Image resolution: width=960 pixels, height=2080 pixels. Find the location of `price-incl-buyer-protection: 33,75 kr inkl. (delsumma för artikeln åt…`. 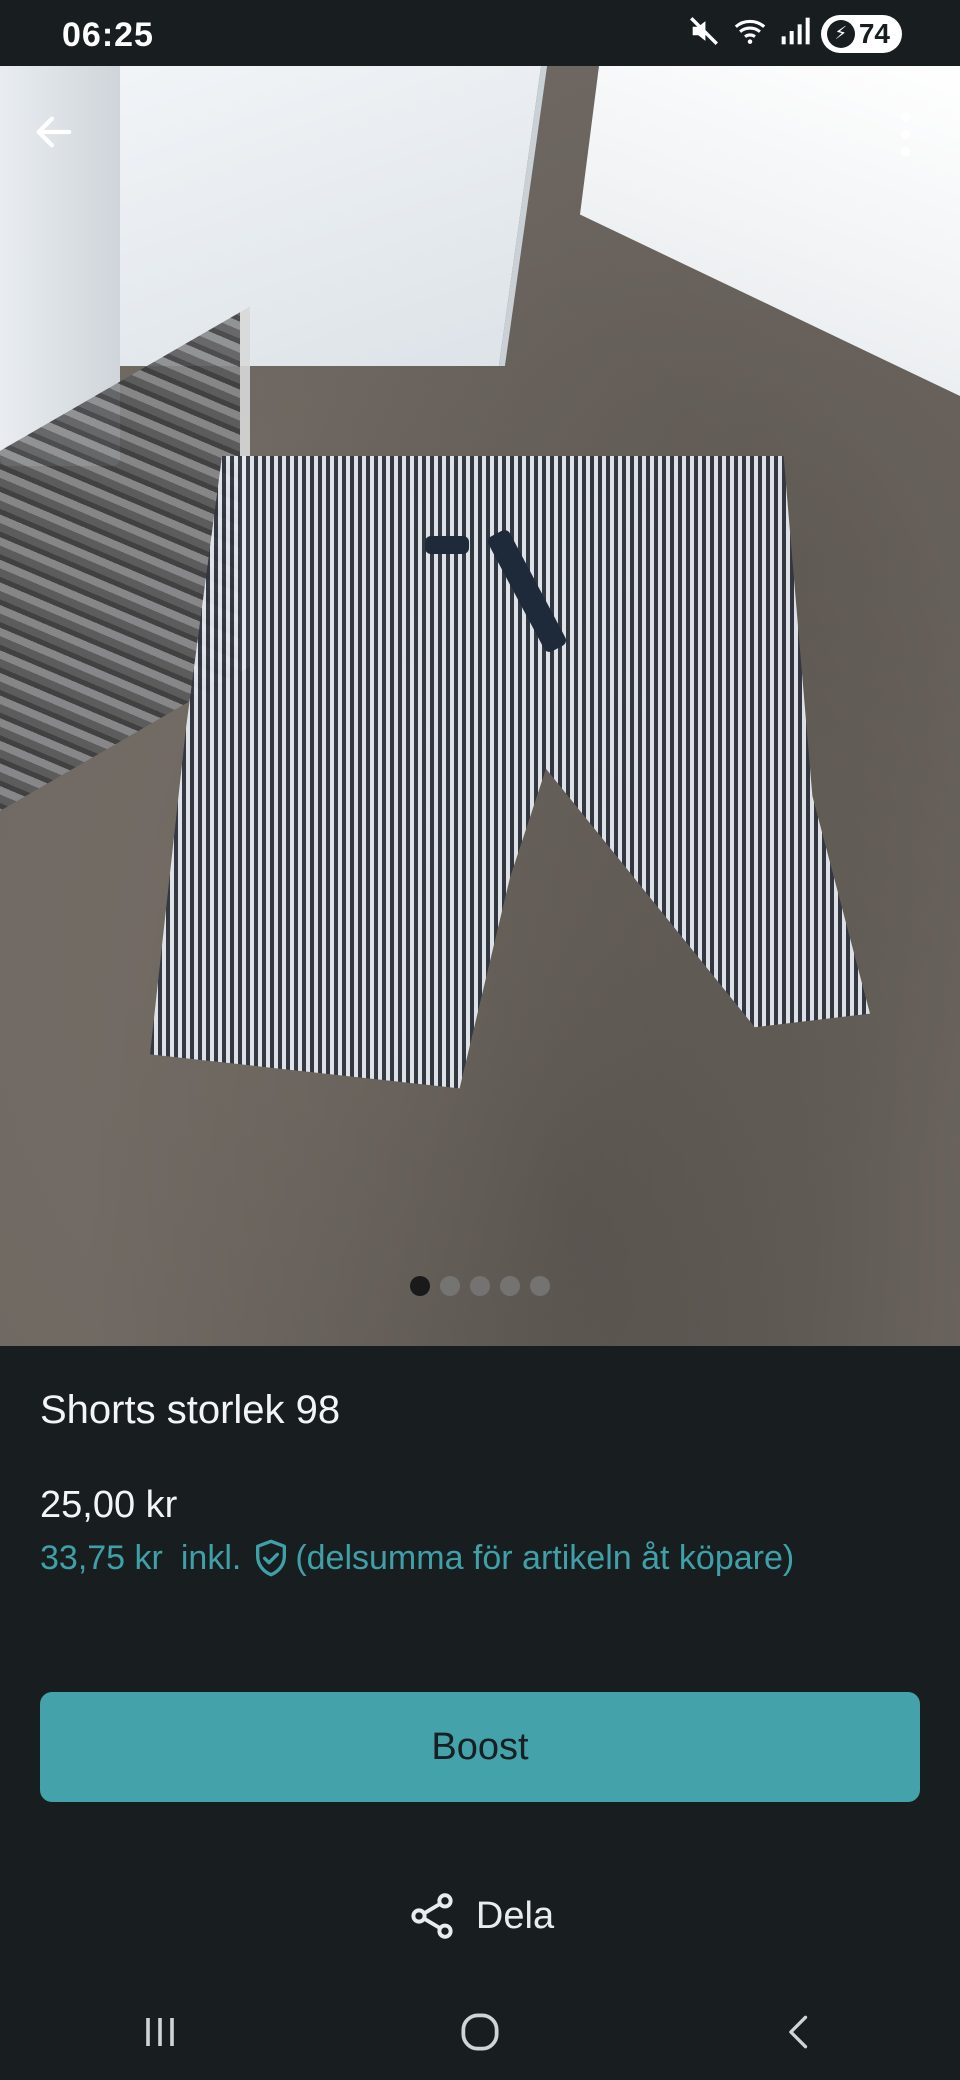

price-incl-buyer-protection: 33,75 kr inkl. (delsumma för artikeln åt… is located at coordinates (417, 1558).